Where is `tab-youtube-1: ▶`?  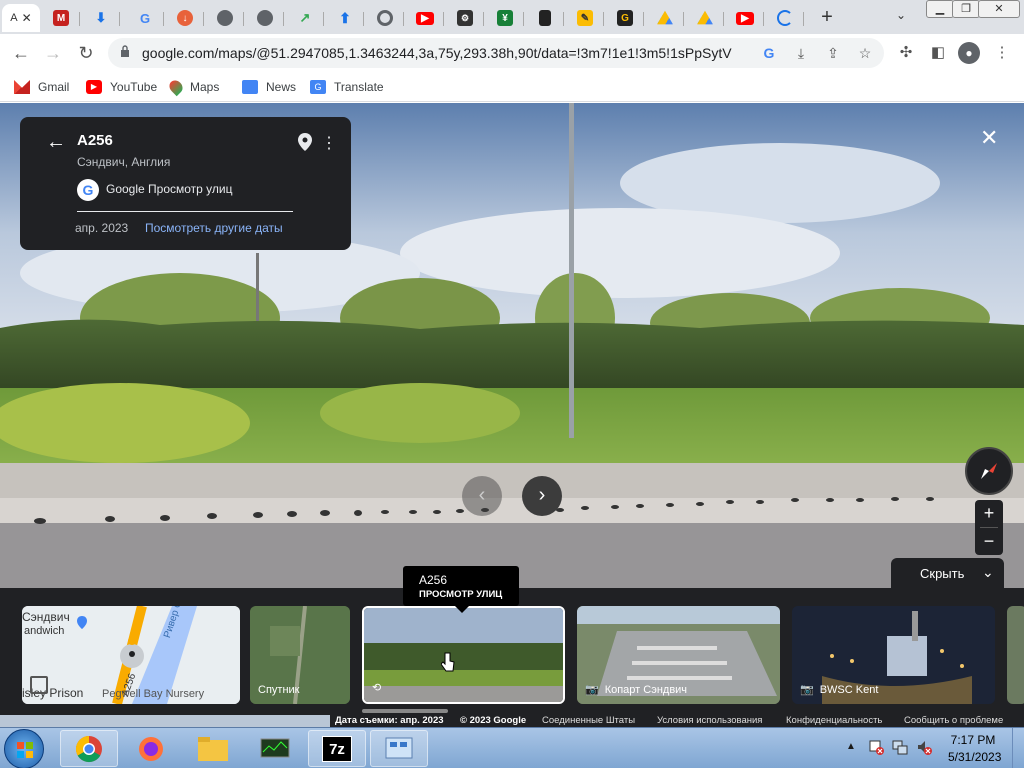
tab-youtube-1: ▶ is located at coordinates (425, 18).